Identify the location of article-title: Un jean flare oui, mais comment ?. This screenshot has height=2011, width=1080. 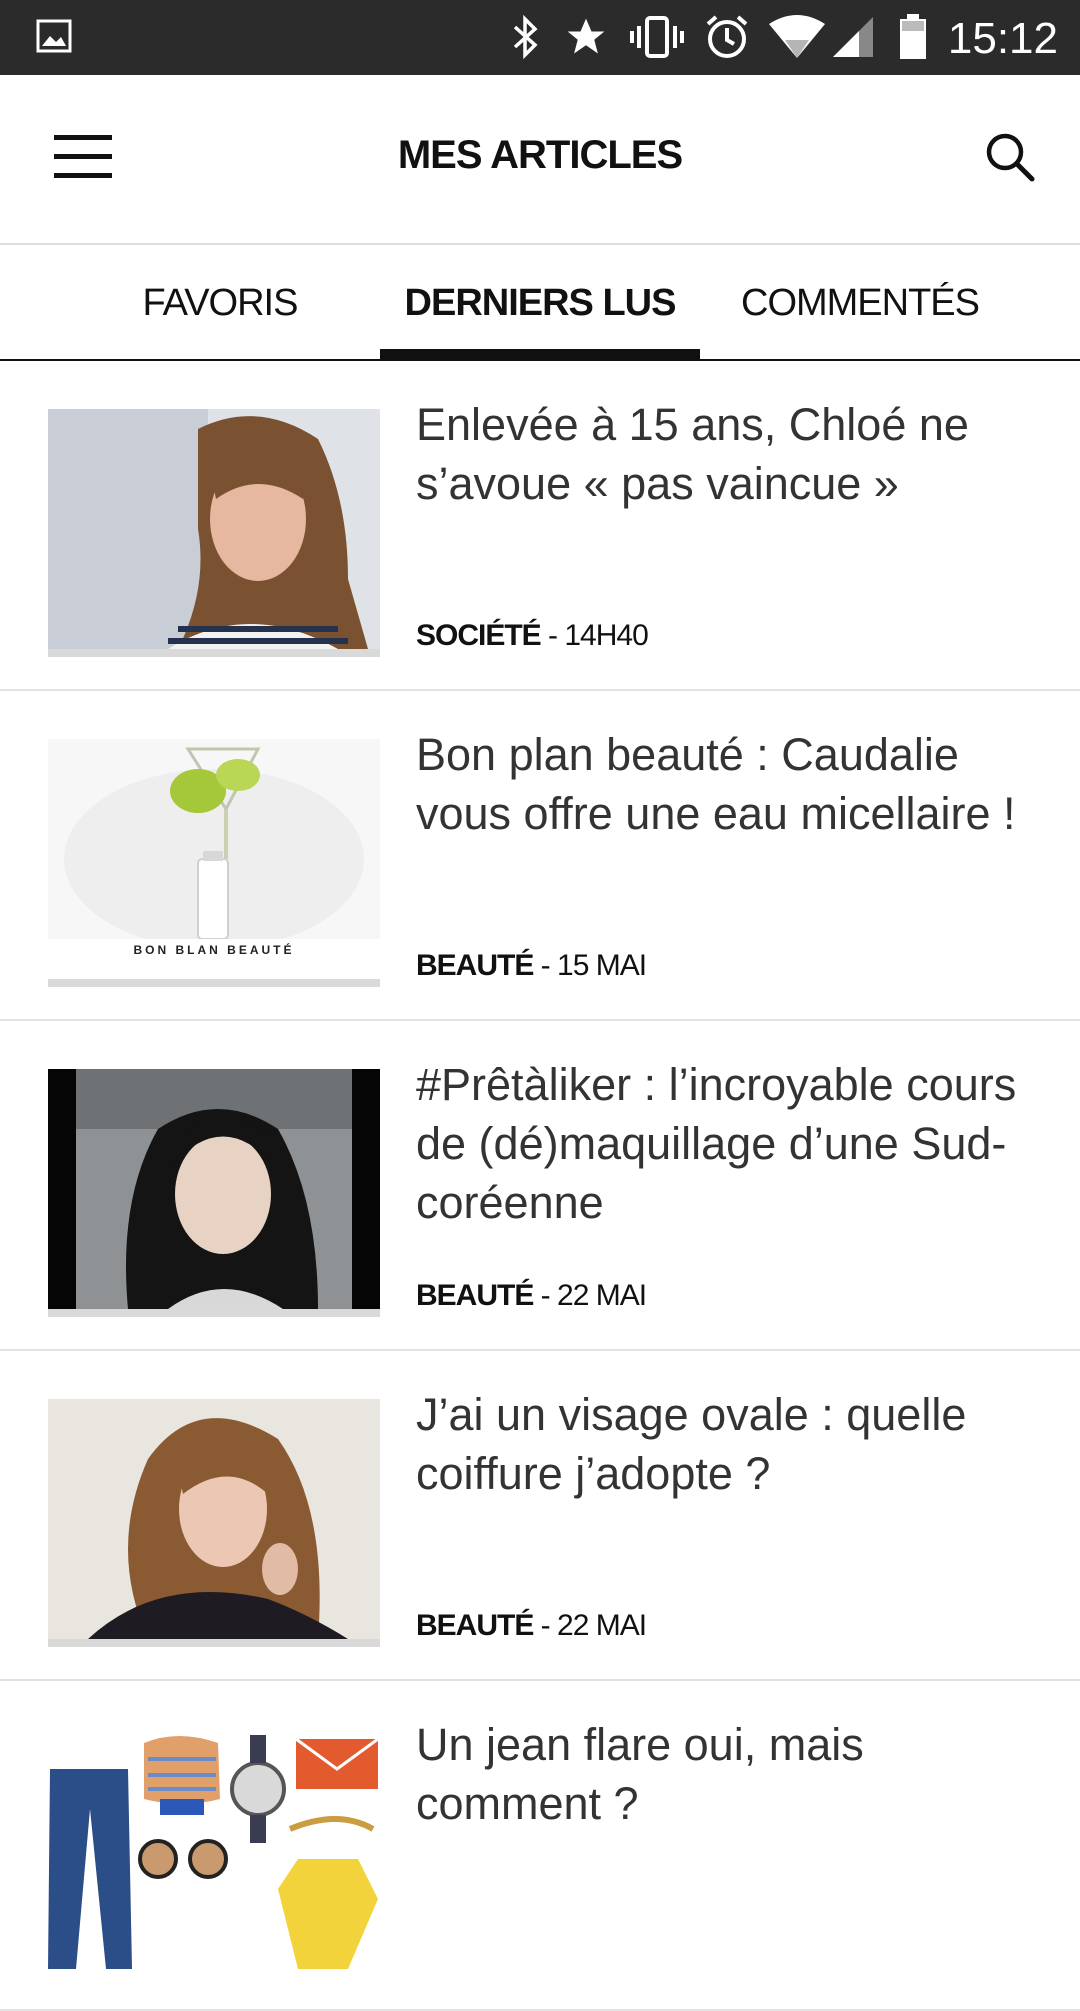
(640, 1774).